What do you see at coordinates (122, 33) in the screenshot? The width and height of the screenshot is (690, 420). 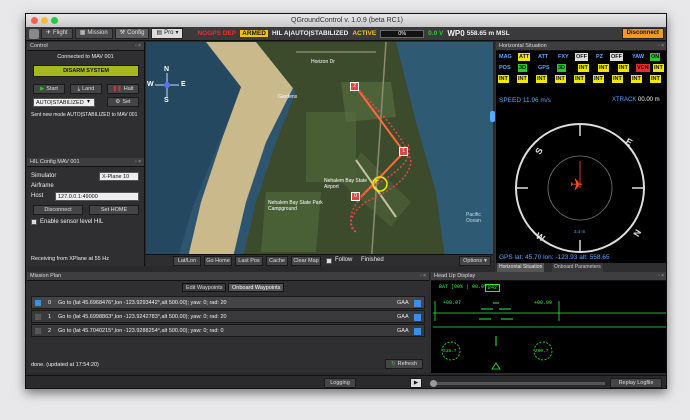 I see `wrench-icon: ⚒` at bounding box center [122, 33].